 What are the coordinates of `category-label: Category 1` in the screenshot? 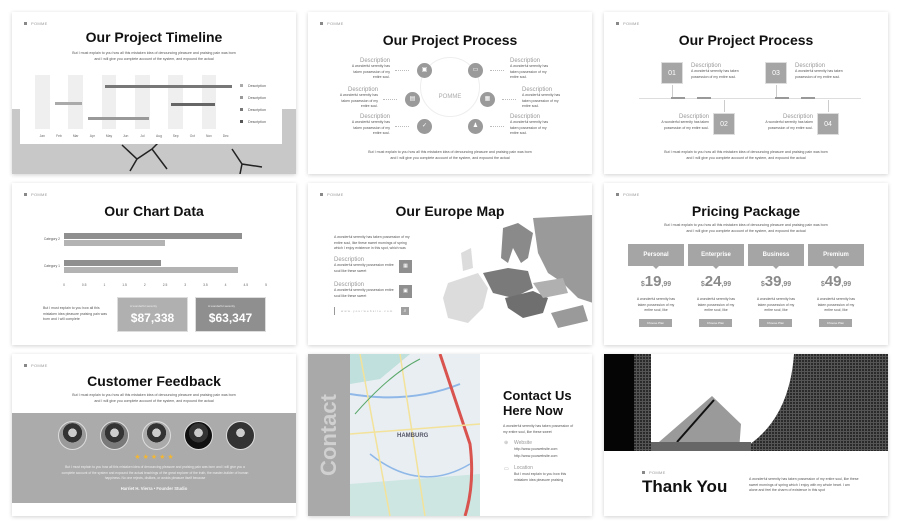 It's located at (51, 266).